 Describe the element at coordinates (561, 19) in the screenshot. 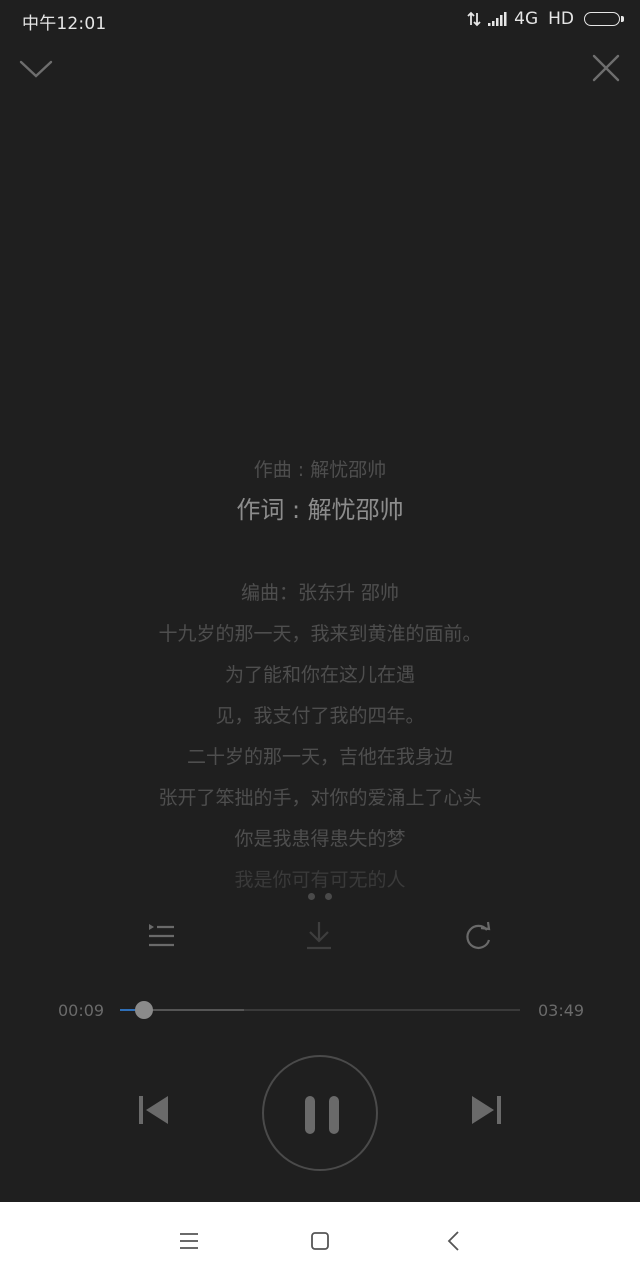

I see `hd-indicator: HD` at that location.